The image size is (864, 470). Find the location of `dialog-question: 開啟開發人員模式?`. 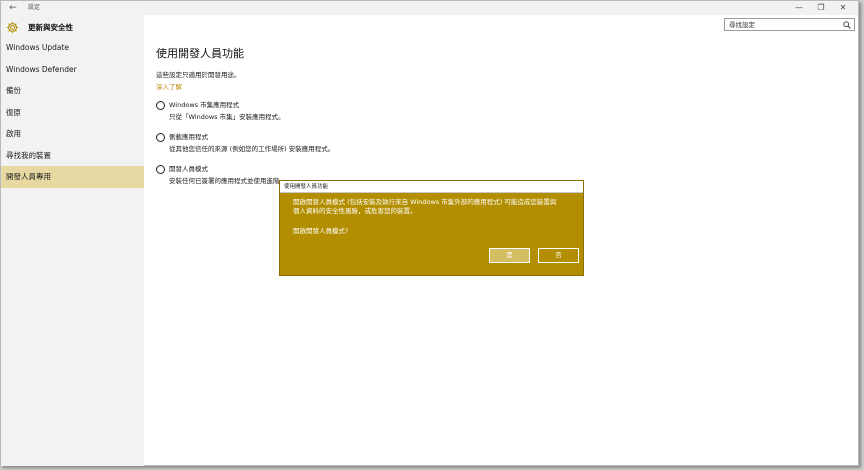

dialog-question: 開啟開發人員模式? is located at coordinates (321, 231).